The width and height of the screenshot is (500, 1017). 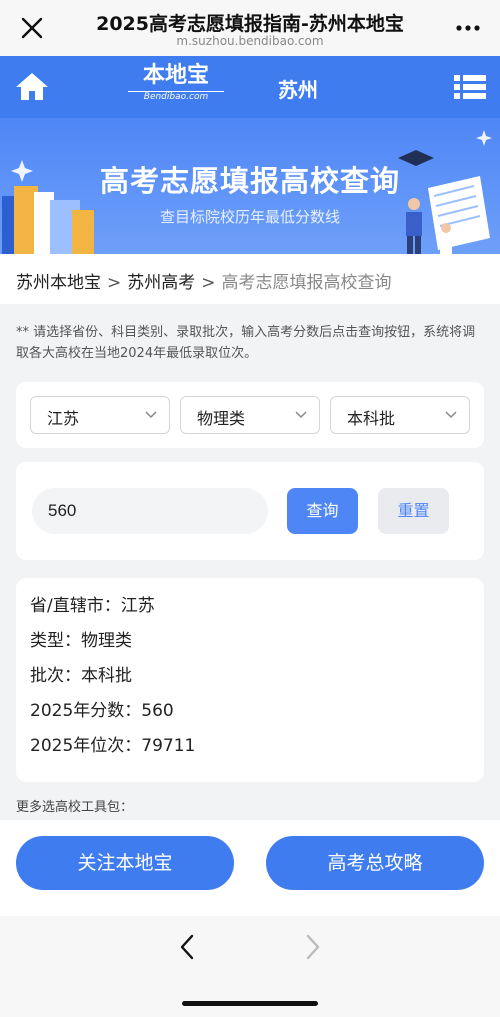 What do you see at coordinates (250, 87) in the screenshot?
I see `site-nav-bar: 本地宝 Bendibao.com 苏州` at bounding box center [250, 87].